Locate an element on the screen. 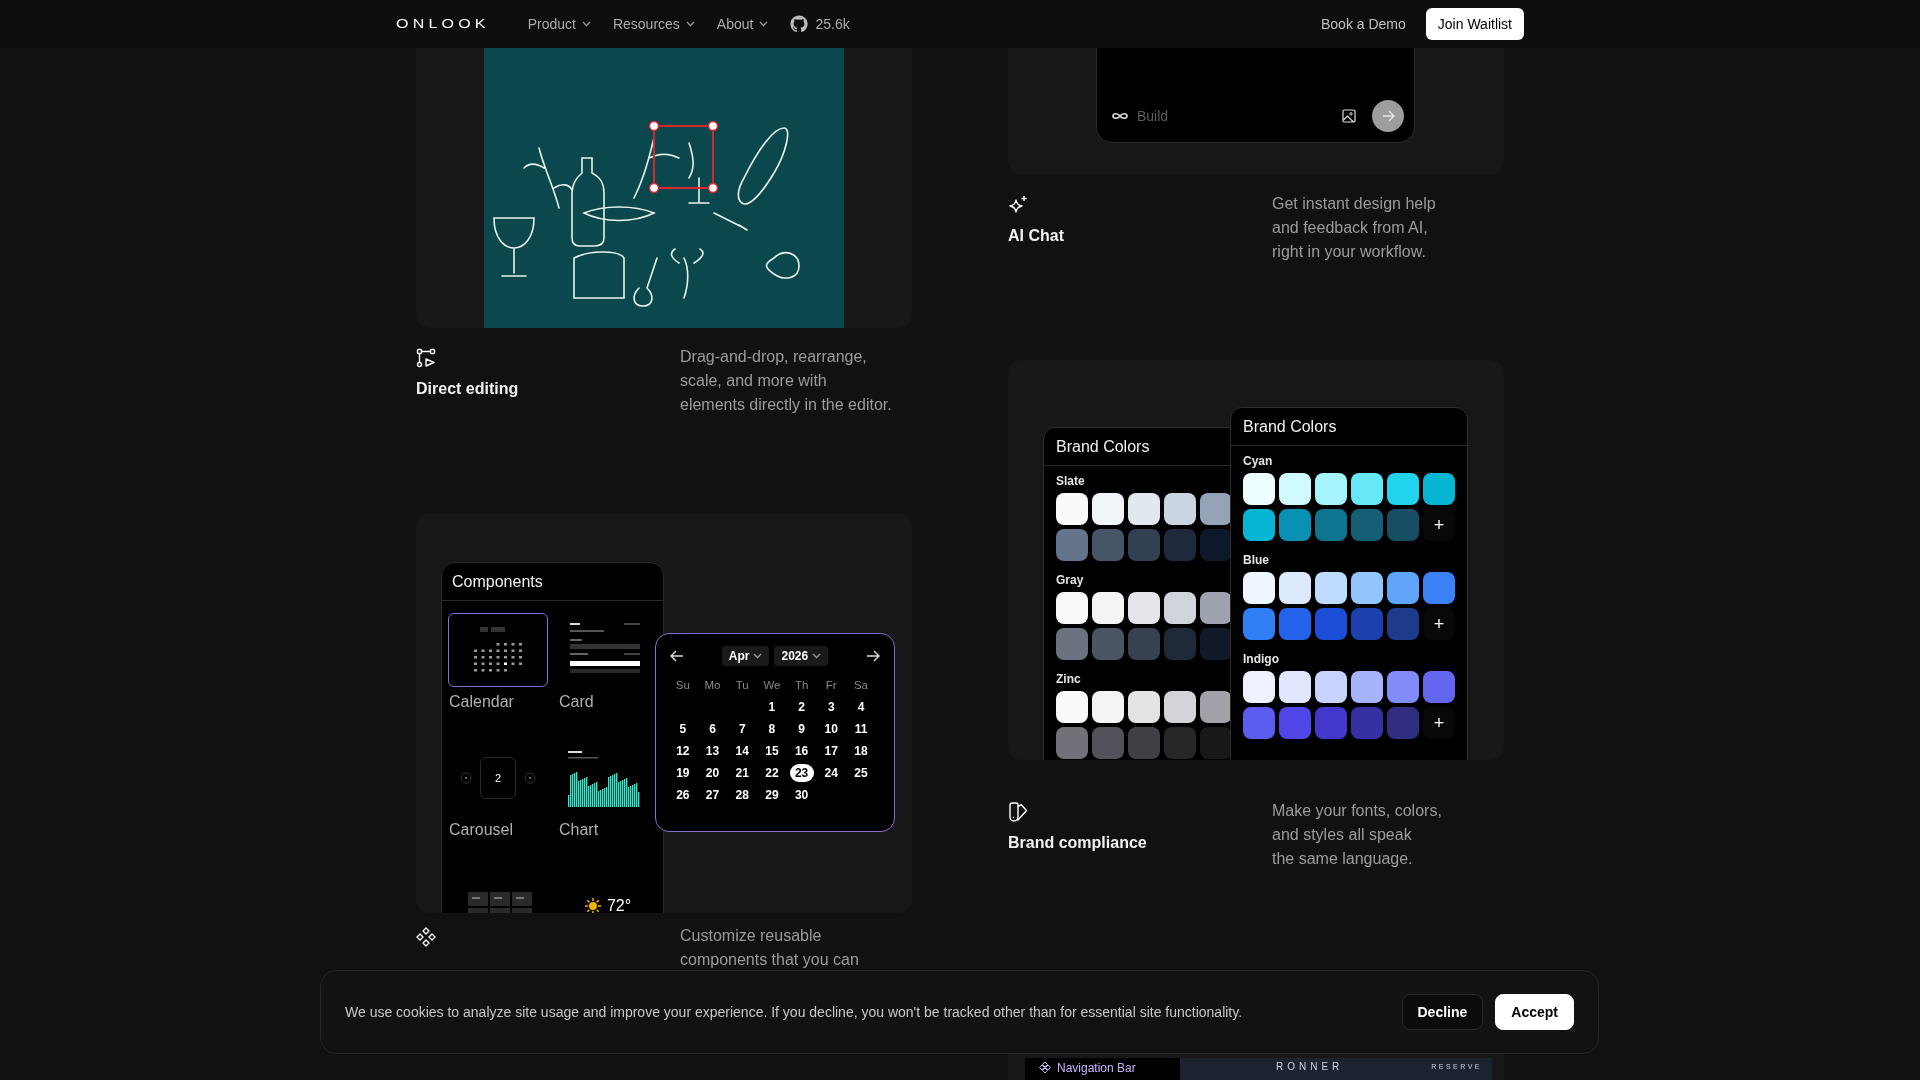  nav-menu: Product is located at coordinates (559, 24).